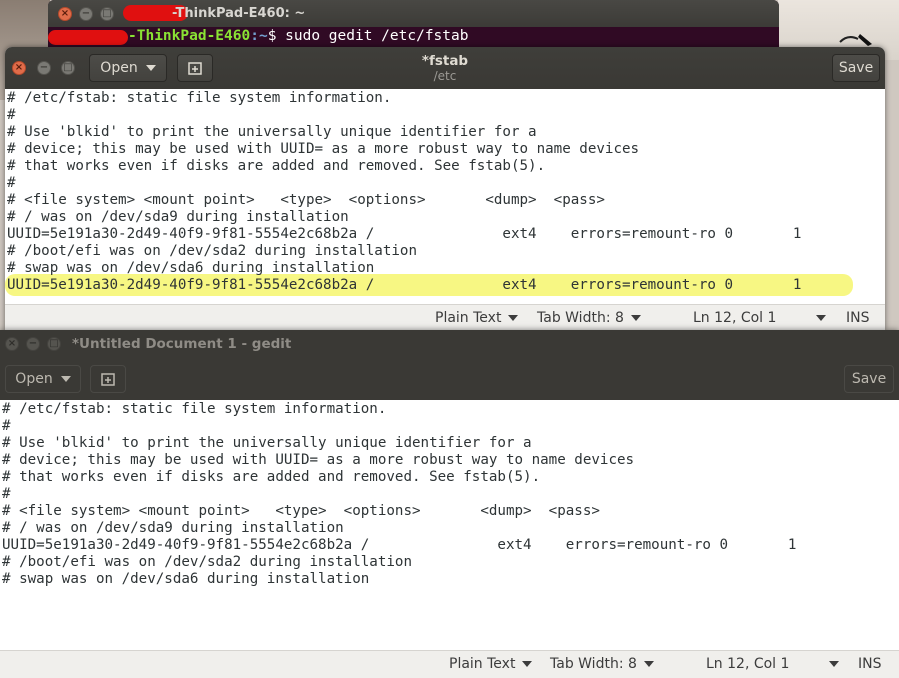 This screenshot has width=899, height=678. What do you see at coordinates (65, 14) in the screenshot?
I see `terminal-close-button: ×` at bounding box center [65, 14].